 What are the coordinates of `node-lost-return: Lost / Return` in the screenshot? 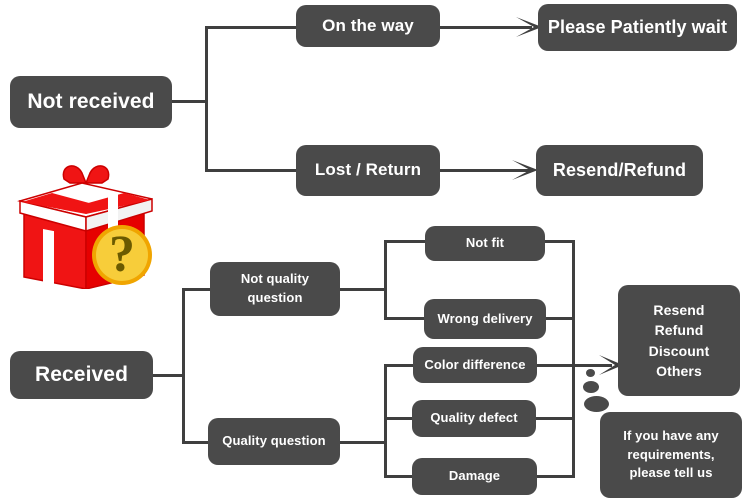 It's located at (368, 170).